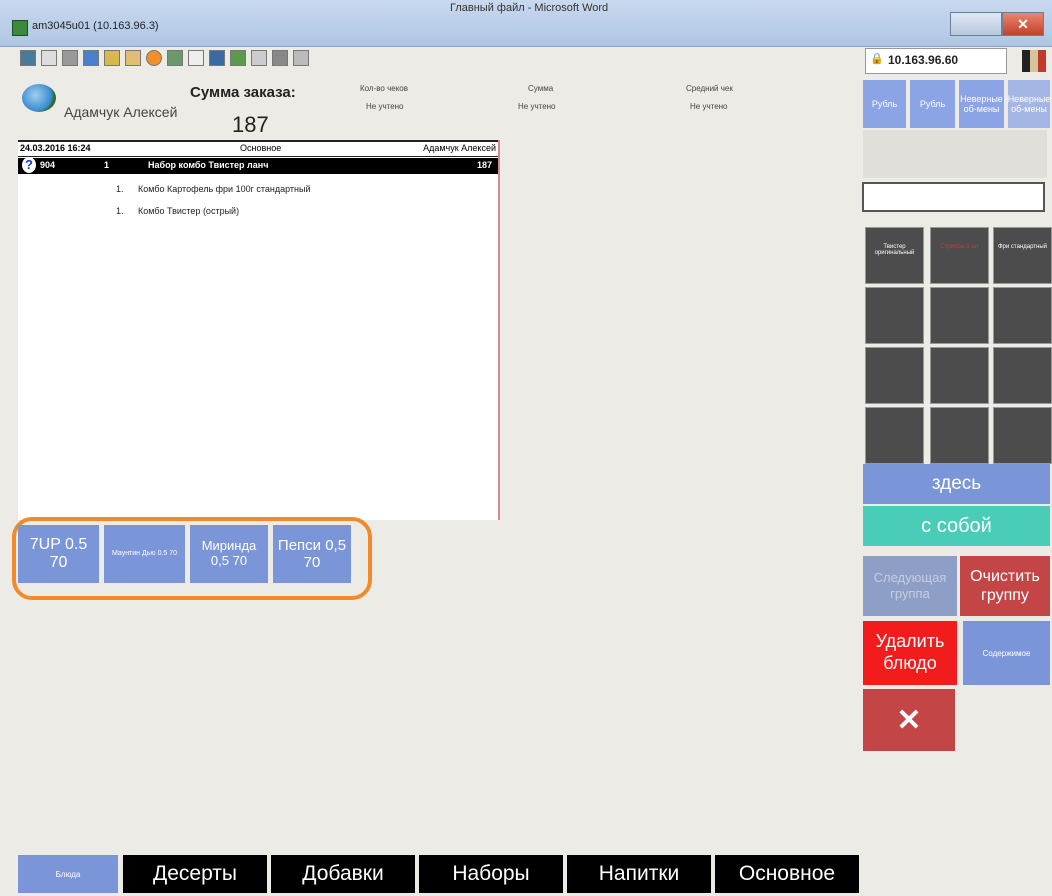 The image size is (1052, 896). I want to click on window-title: am3045u01 (10.163.96.3), so click(95, 26).